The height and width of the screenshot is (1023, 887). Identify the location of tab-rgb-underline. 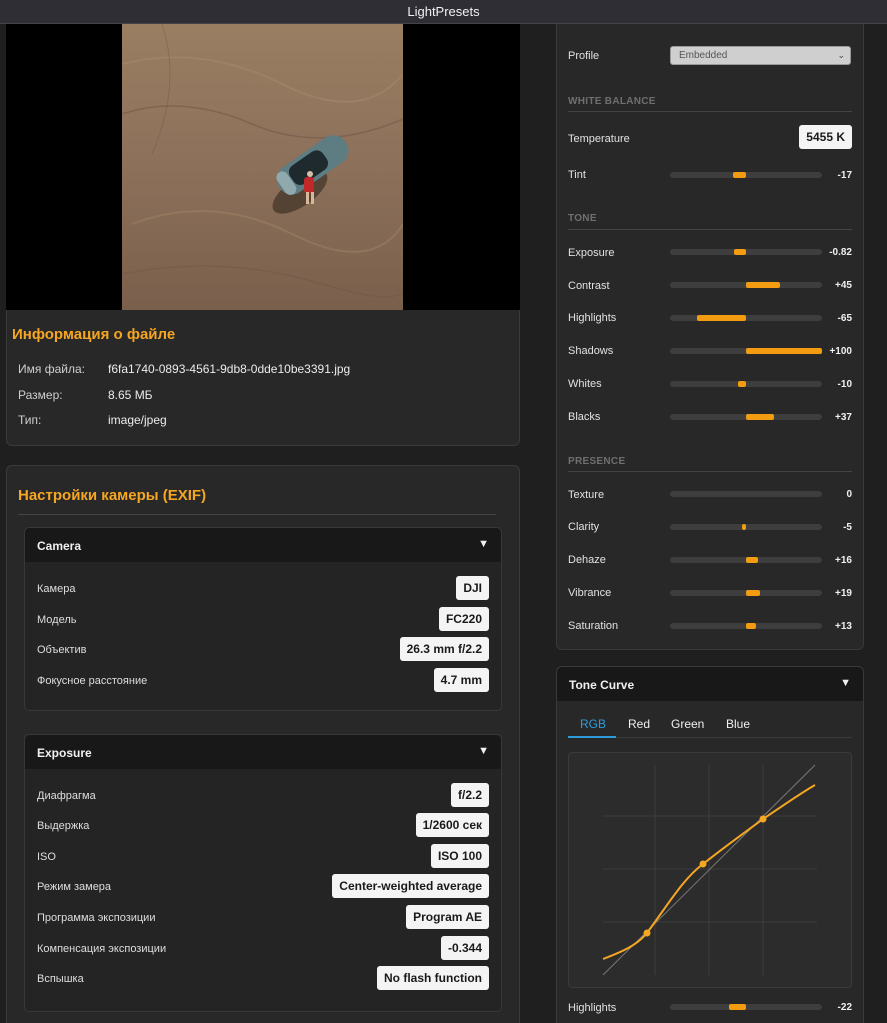
(592, 737).